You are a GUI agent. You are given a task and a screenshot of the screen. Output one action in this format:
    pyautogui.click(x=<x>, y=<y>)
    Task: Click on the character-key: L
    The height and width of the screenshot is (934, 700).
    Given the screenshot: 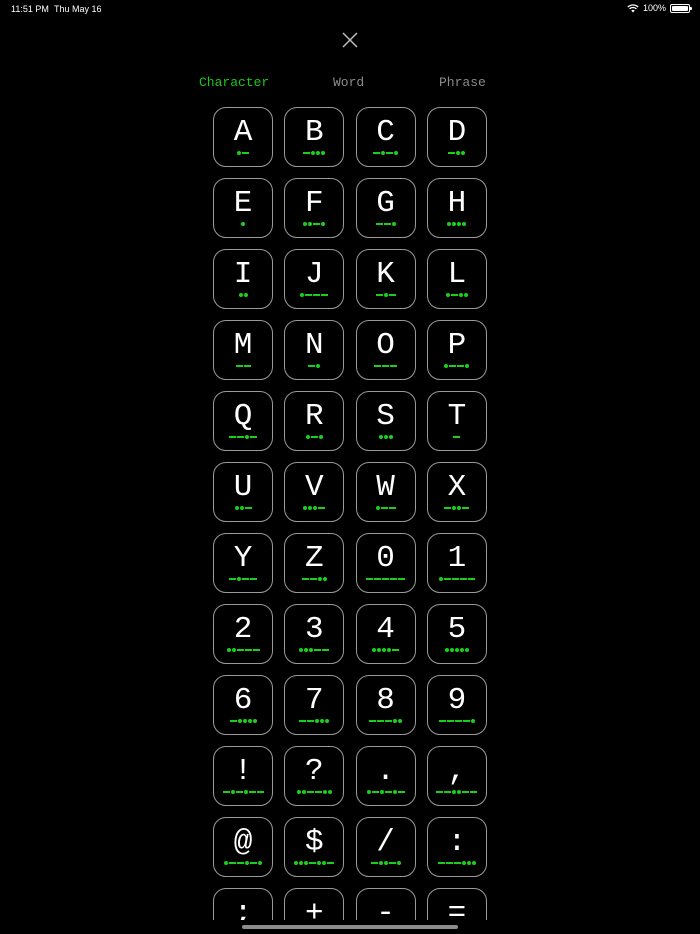 What is the action you would take?
    pyautogui.click(x=456, y=279)
    